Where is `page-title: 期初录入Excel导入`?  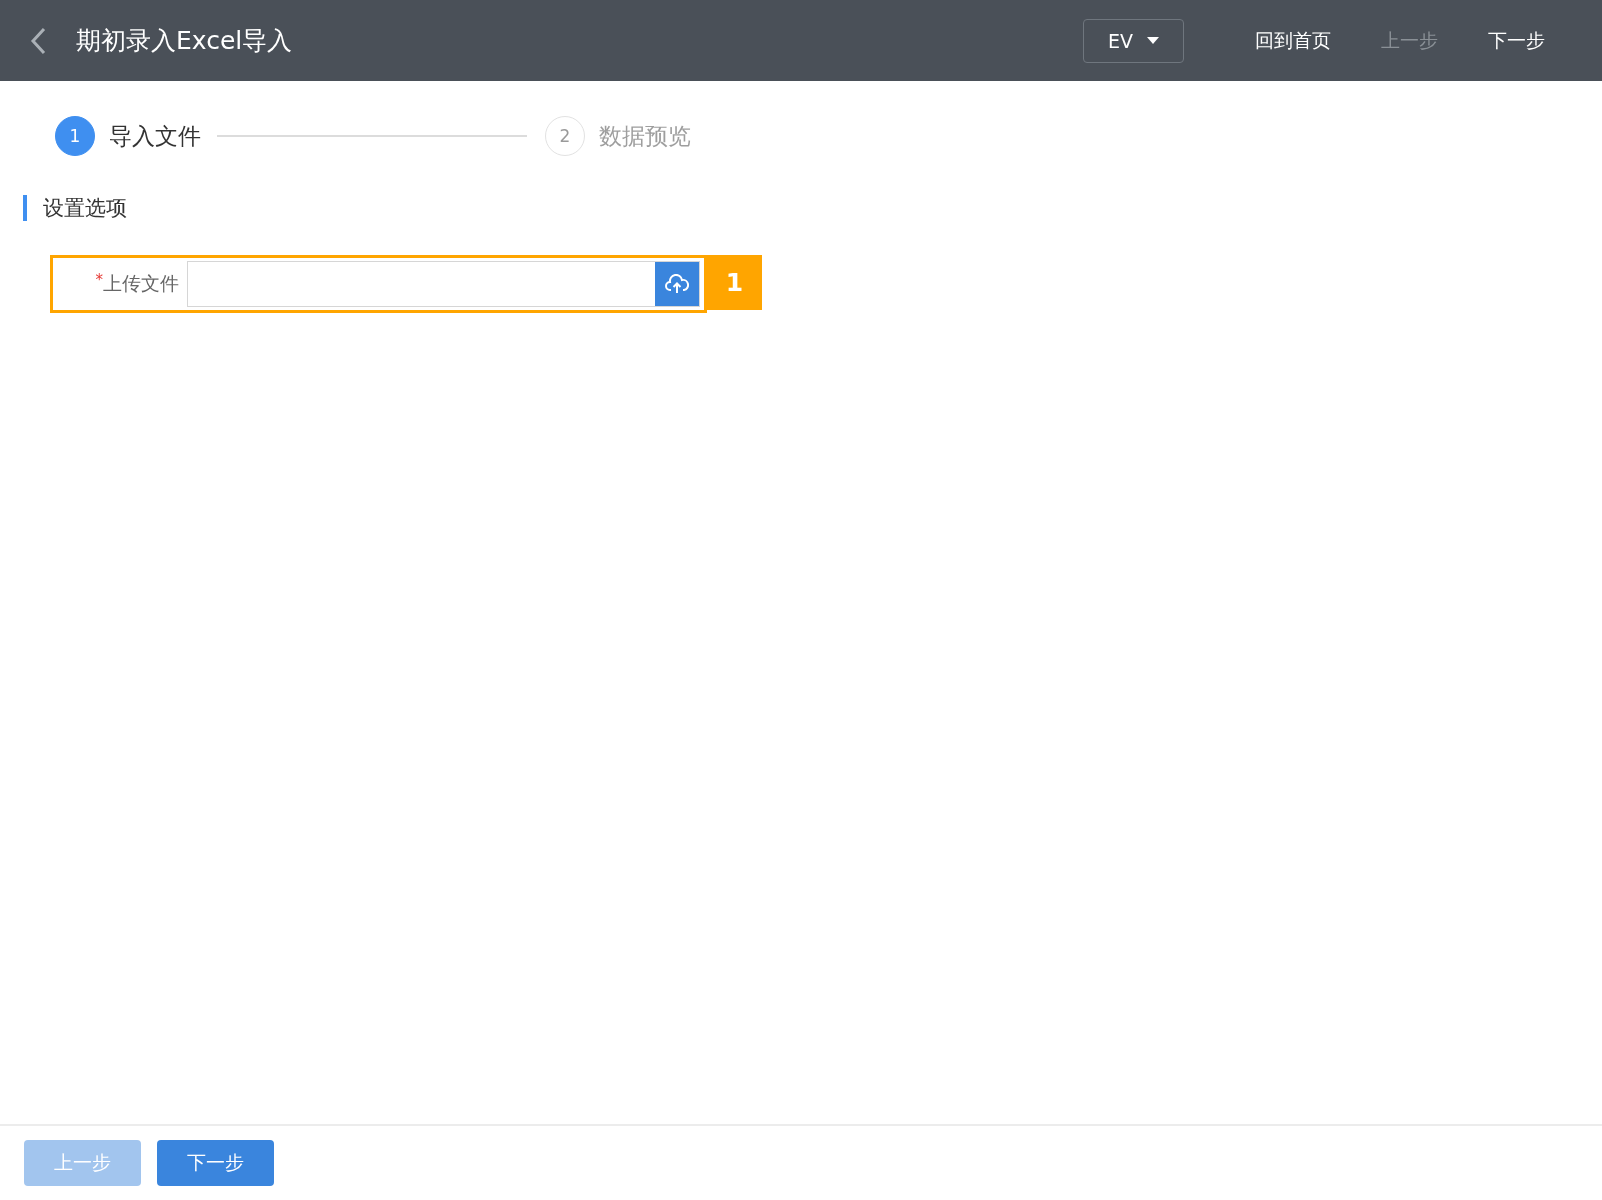
page-title: 期初录入Excel导入 is located at coordinates (184, 41).